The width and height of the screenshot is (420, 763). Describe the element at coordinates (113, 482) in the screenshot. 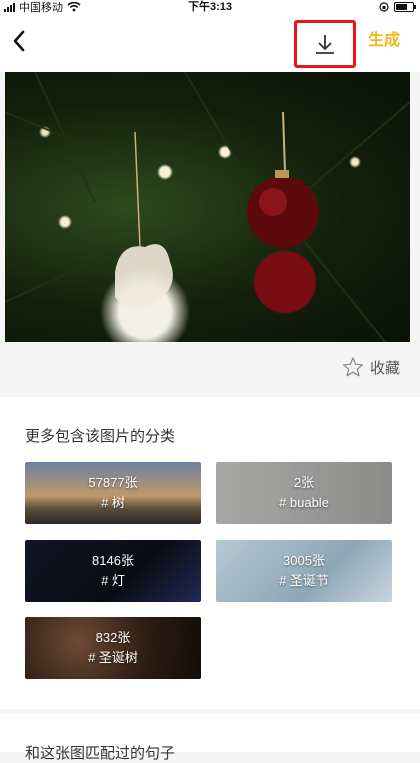

I see `category-count: 57877张` at that location.